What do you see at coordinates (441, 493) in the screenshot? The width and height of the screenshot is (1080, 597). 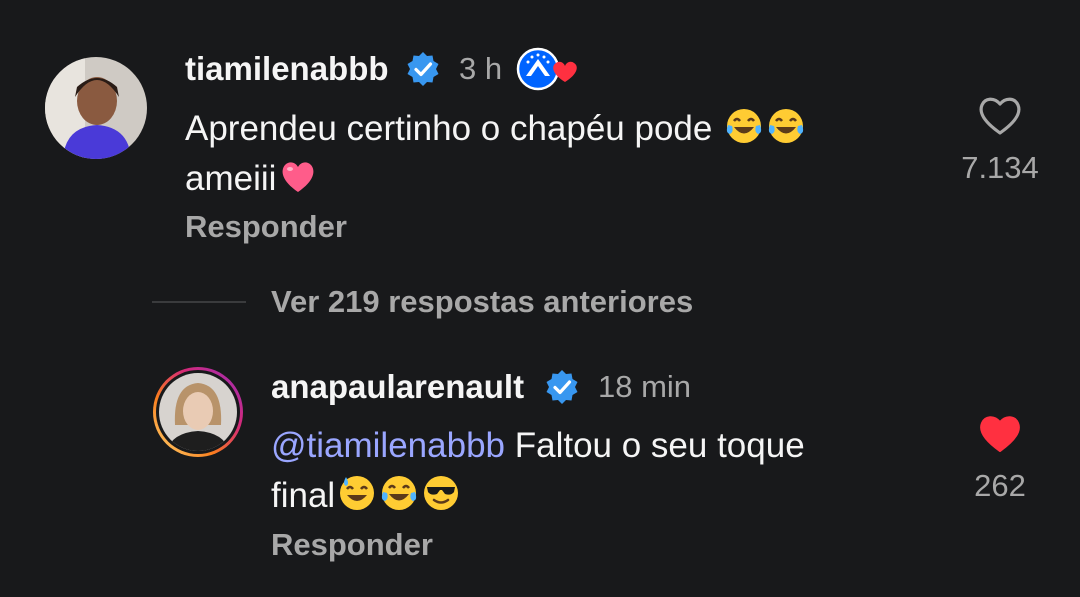 I see `sunglasses-emoji` at bounding box center [441, 493].